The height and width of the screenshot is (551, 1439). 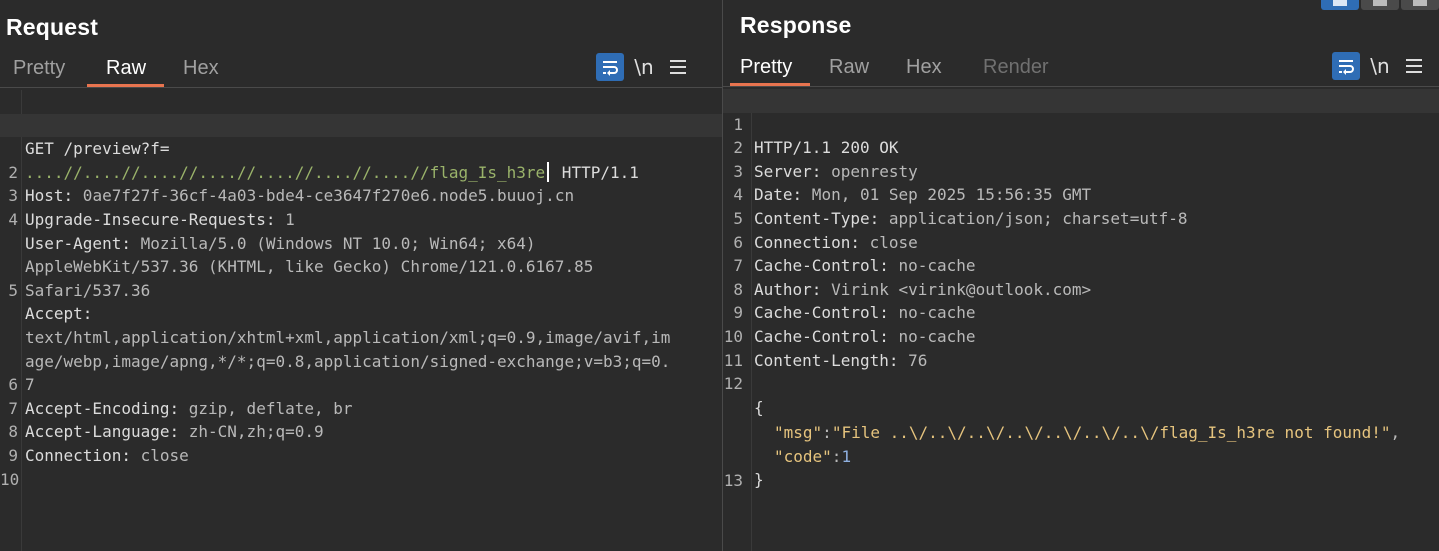 What do you see at coordinates (361, 466) in the screenshot?
I see `code-line: 10` at bounding box center [361, 466].